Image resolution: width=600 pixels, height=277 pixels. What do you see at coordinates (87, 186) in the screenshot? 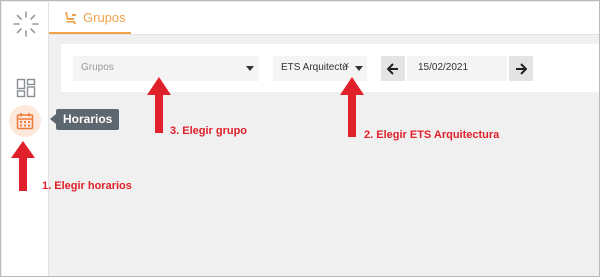
I see `annotation-step-1: 1. Elegir horarios` at bounding box center [87, 186].